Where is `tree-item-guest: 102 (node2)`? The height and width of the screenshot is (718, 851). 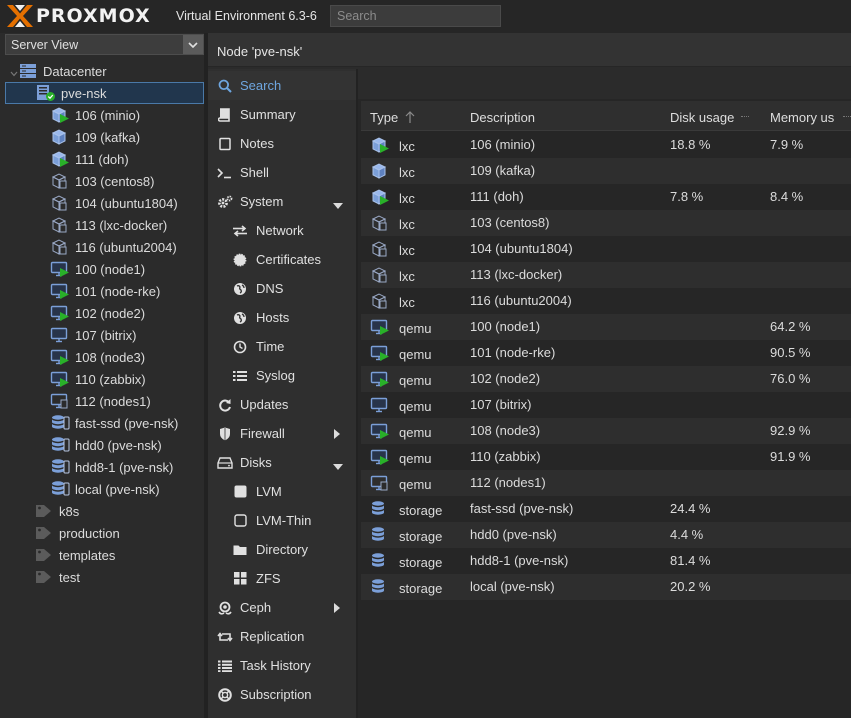
tree-item-guest: 102 (node2) is located at coordinates (97, 313).